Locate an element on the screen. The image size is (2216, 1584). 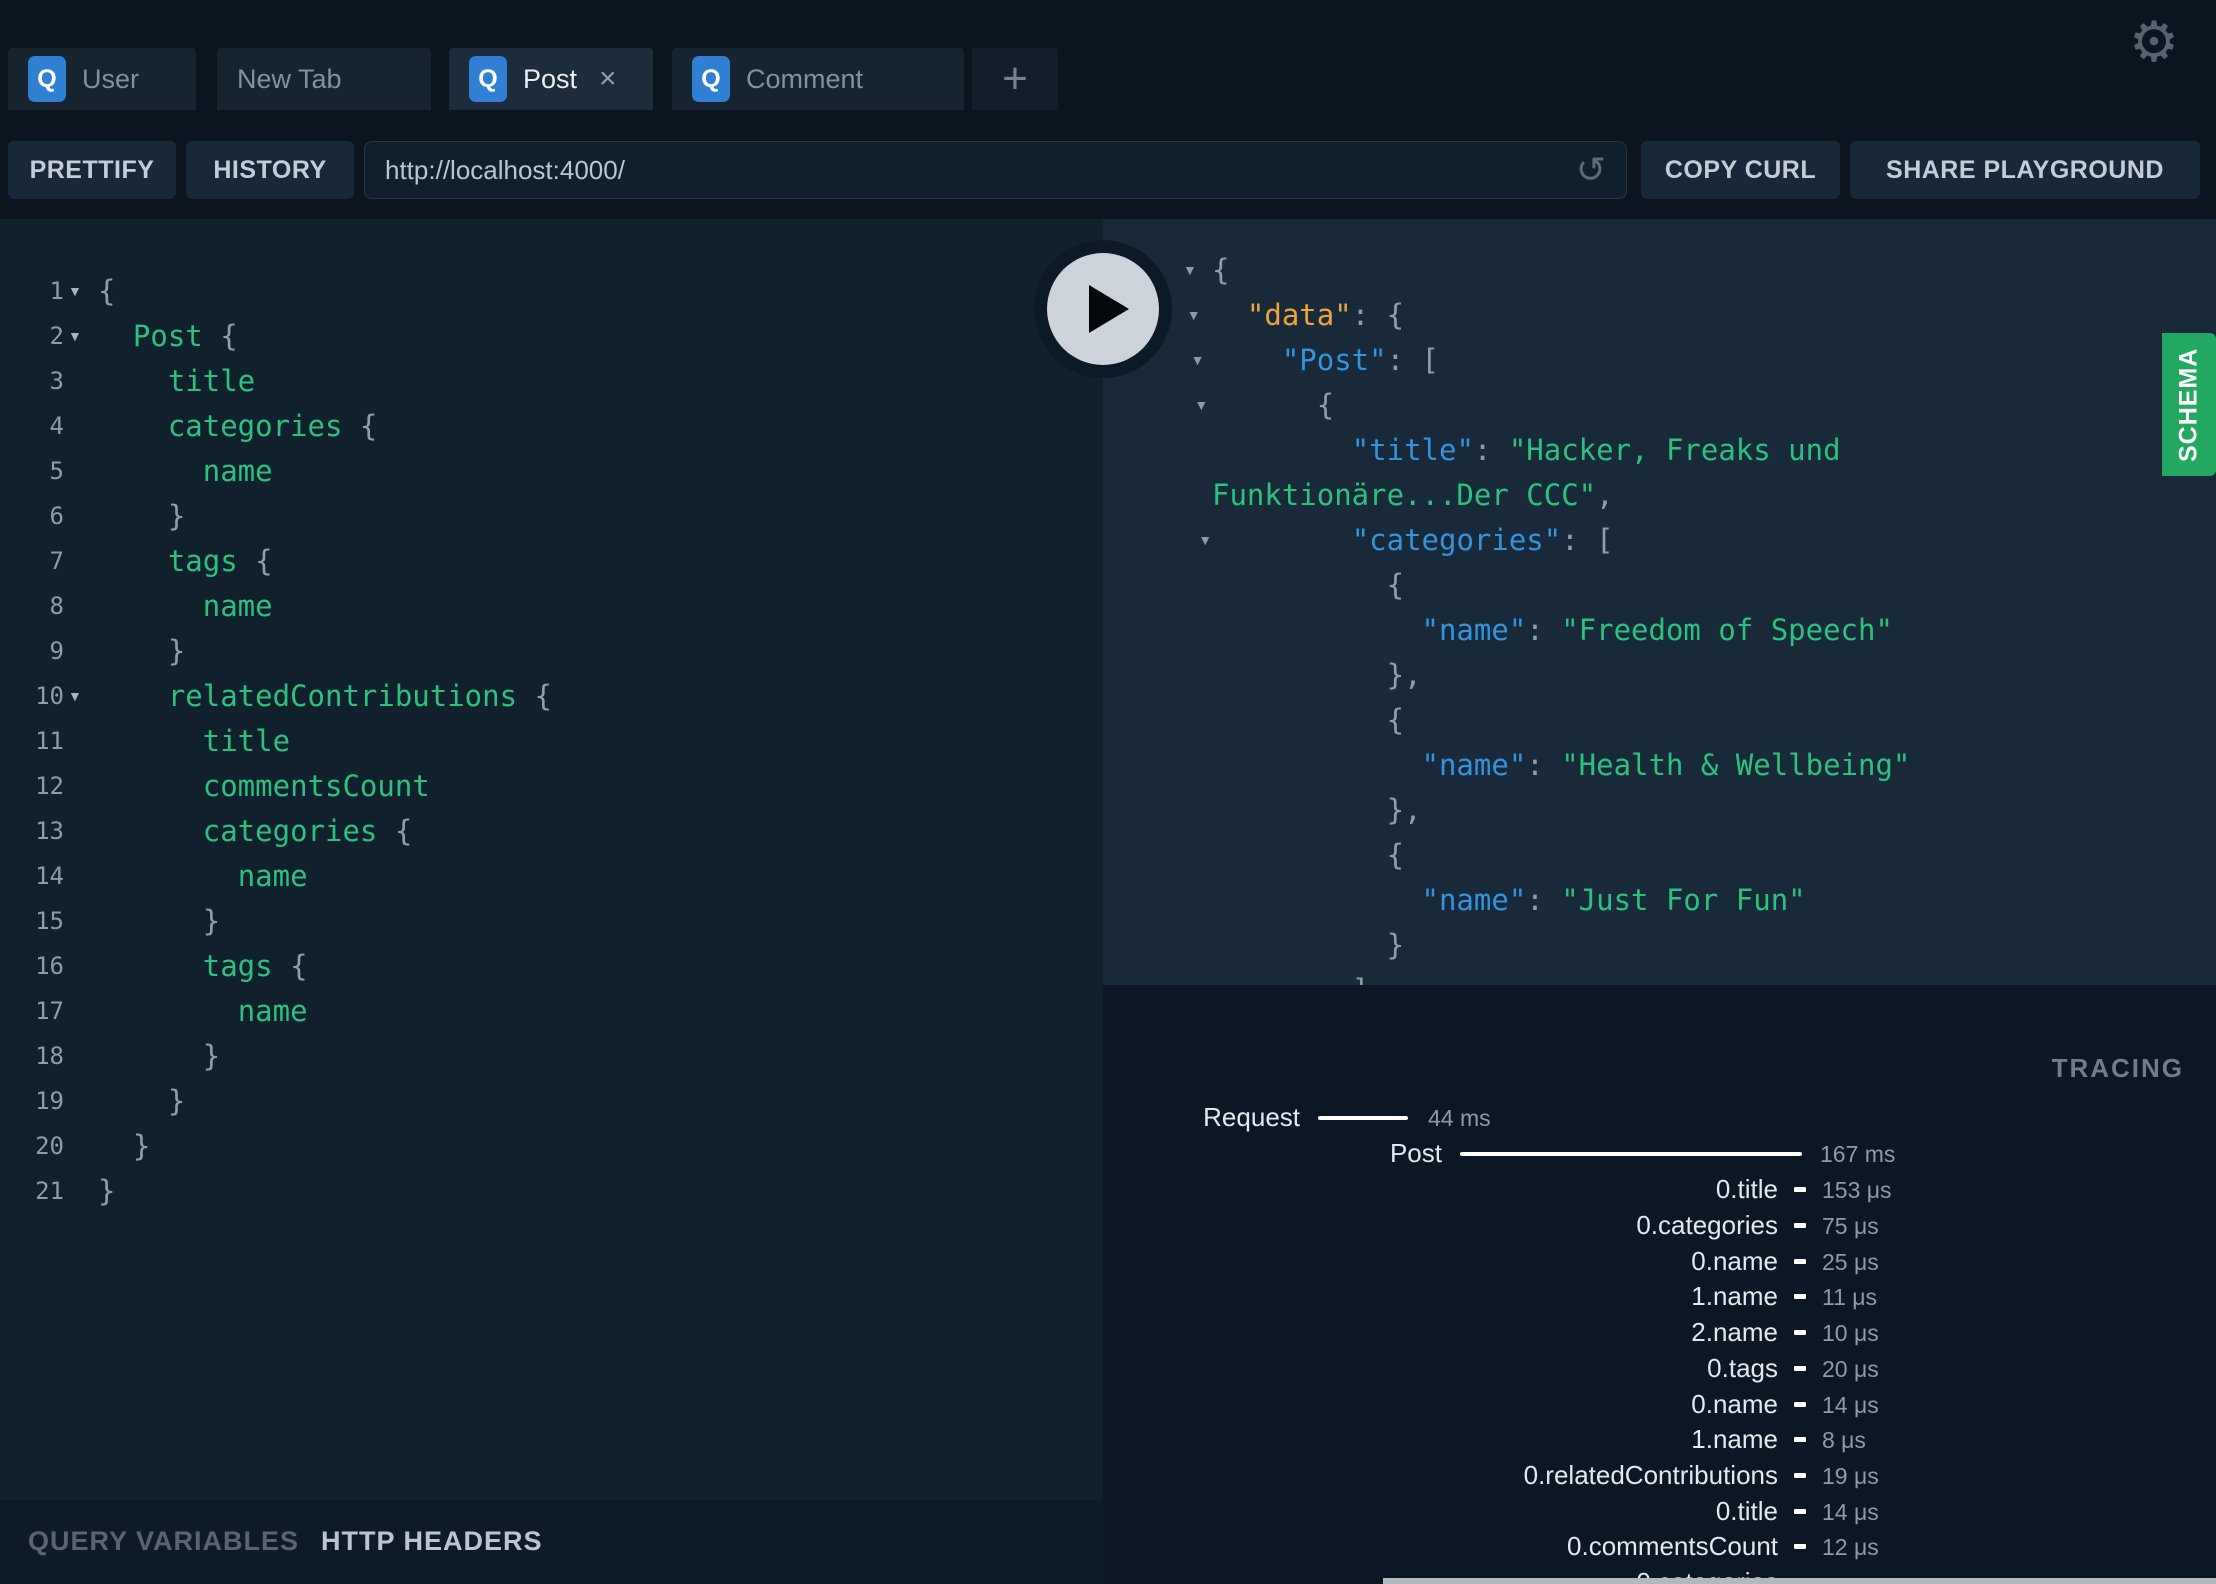
tracing-row: Request 44 ms is located at coordinates (1659, 1118).